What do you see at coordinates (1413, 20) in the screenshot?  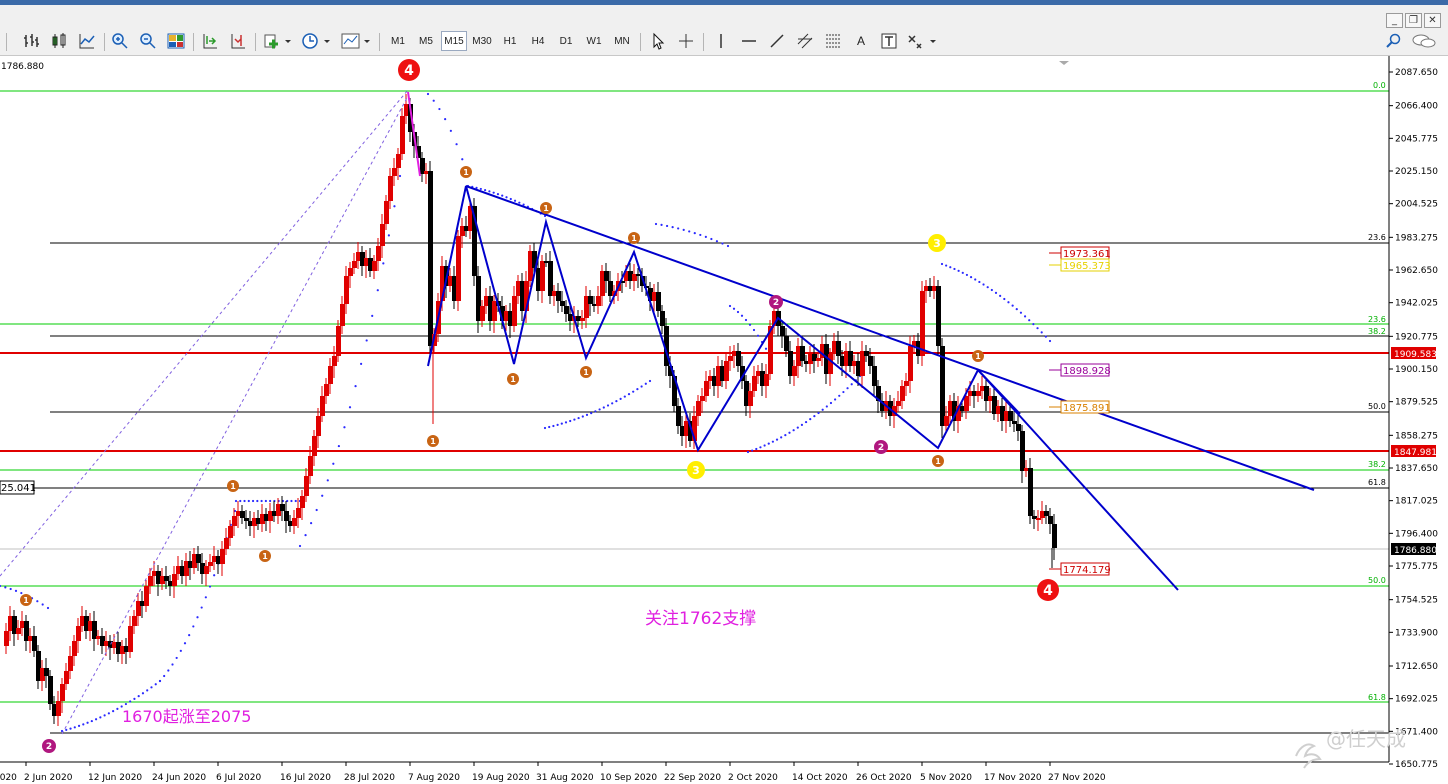 I see `restore-button: ❐` at bounding box center [1413, 20].